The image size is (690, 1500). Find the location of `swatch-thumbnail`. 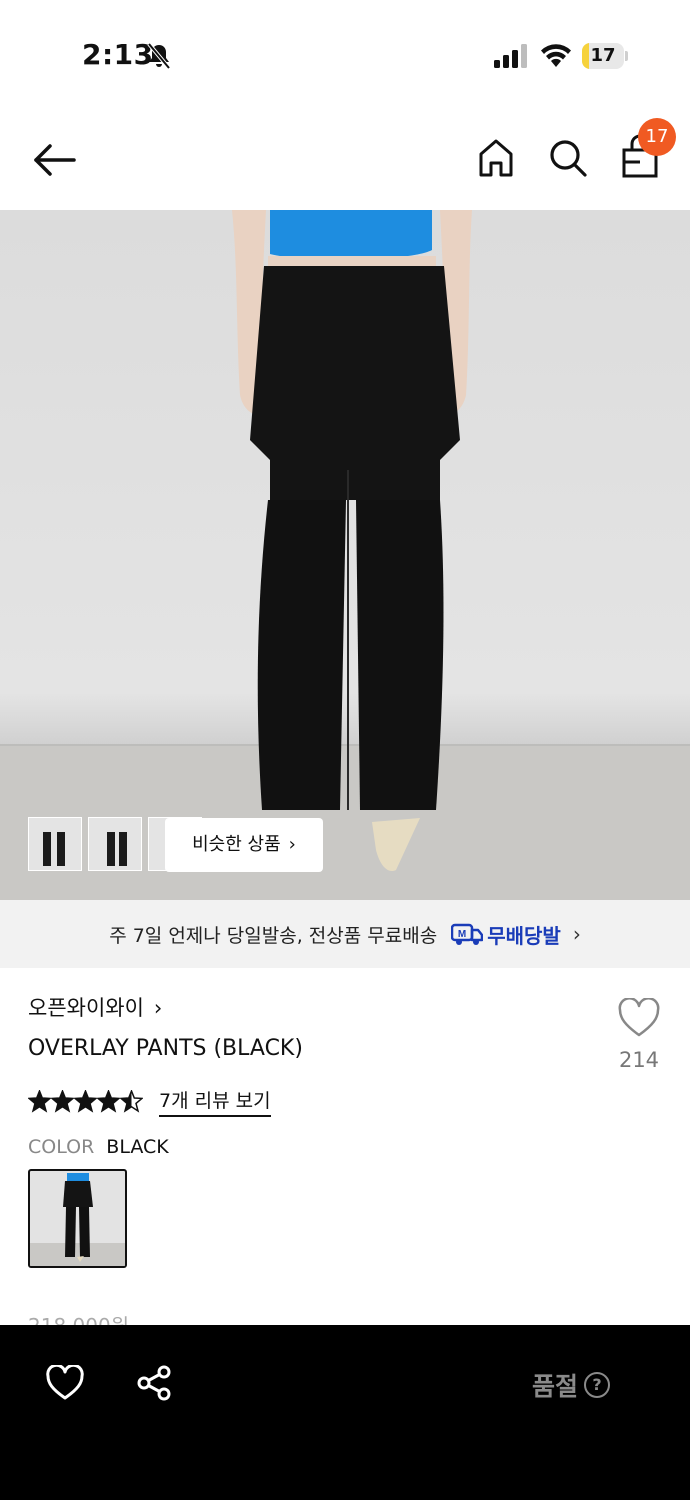

swatch-thumbnail is located at coordinates (77, 1219).